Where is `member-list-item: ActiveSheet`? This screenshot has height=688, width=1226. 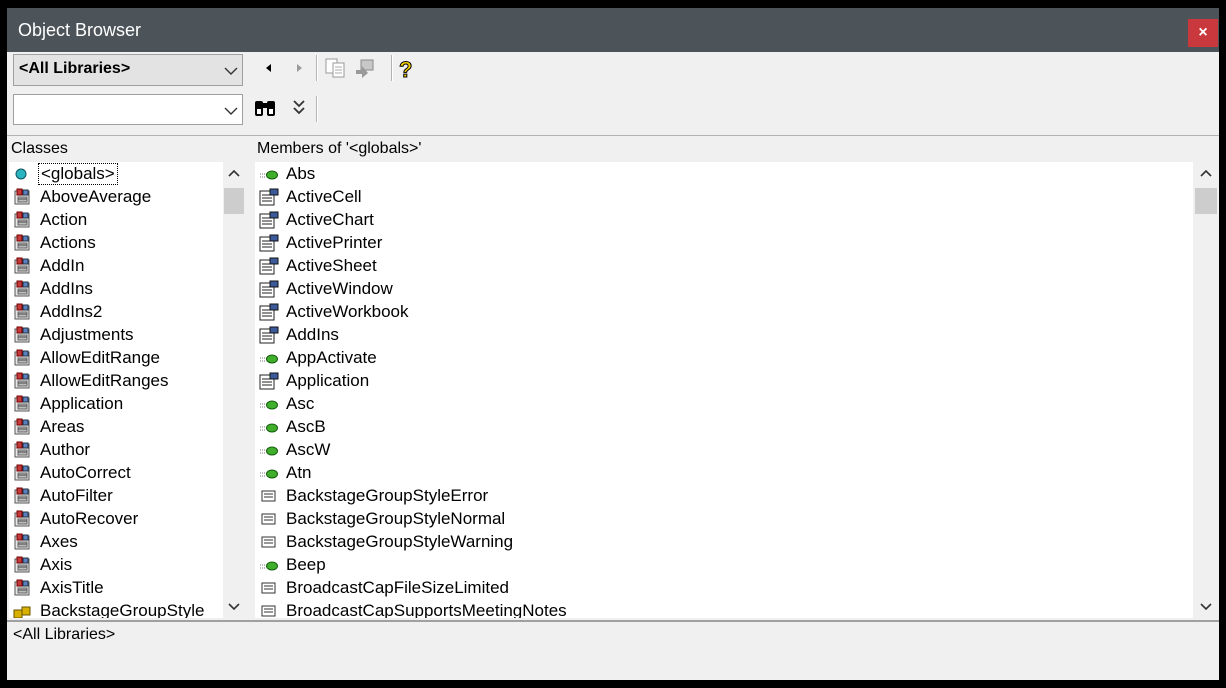
member-list-item: ActiveSheet is located at coordinates (724, 265).